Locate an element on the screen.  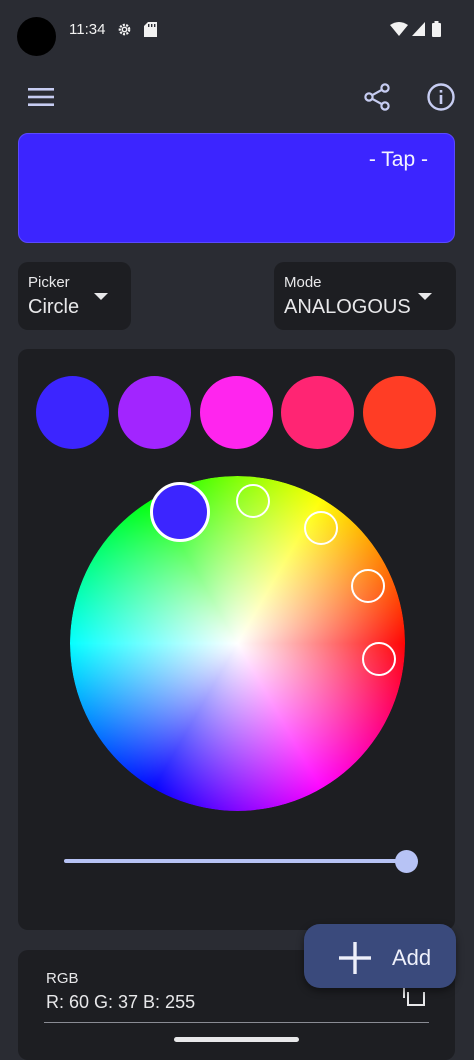
primary-color-handle is located at coordinates (180, 512).